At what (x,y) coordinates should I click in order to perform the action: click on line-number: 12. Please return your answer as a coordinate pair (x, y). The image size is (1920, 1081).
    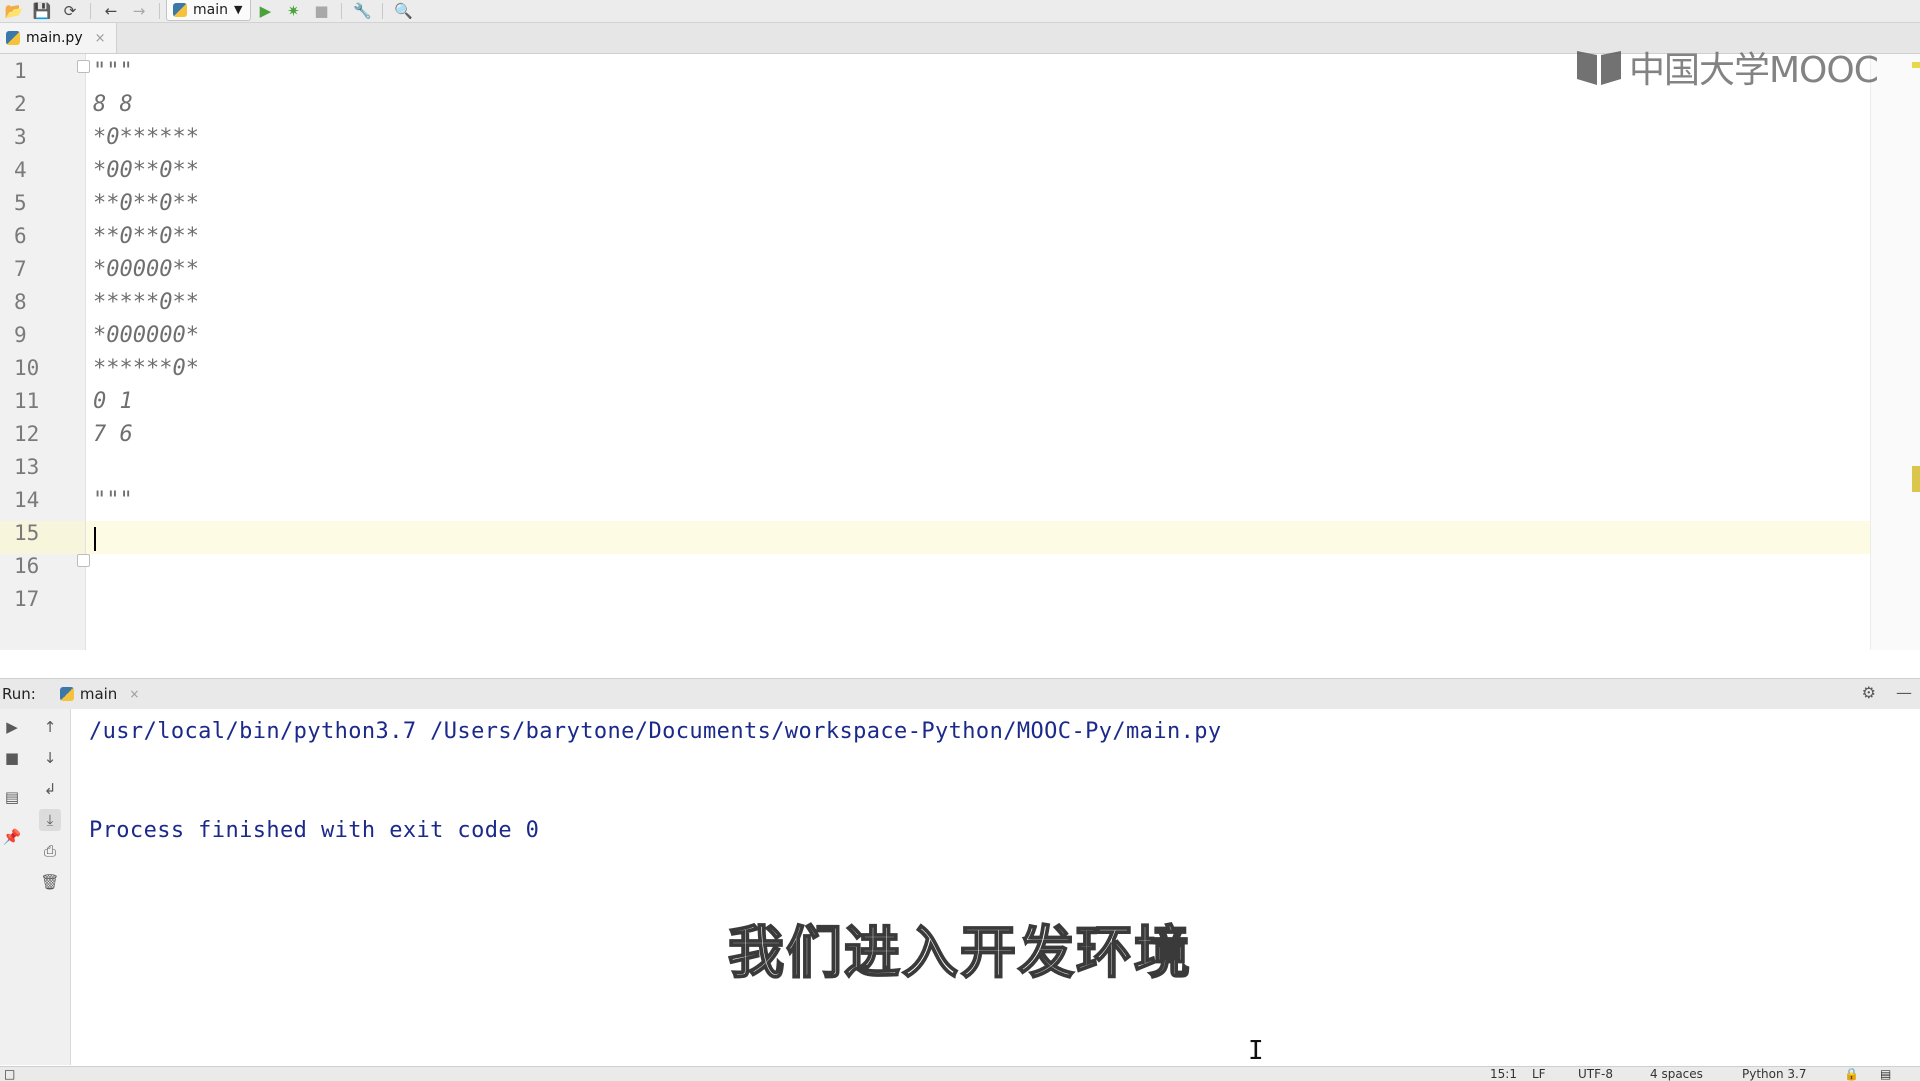
    Looking at the image, I should click on (27, 434).